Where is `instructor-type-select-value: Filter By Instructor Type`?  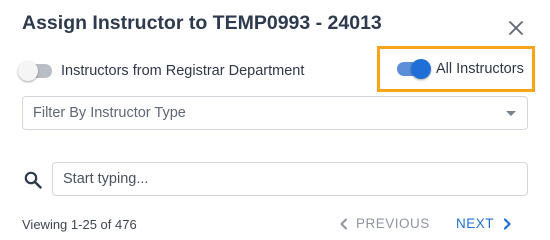 instructor-type-select-value: Filter By Instructor Type is located at coordinates (109, 113).